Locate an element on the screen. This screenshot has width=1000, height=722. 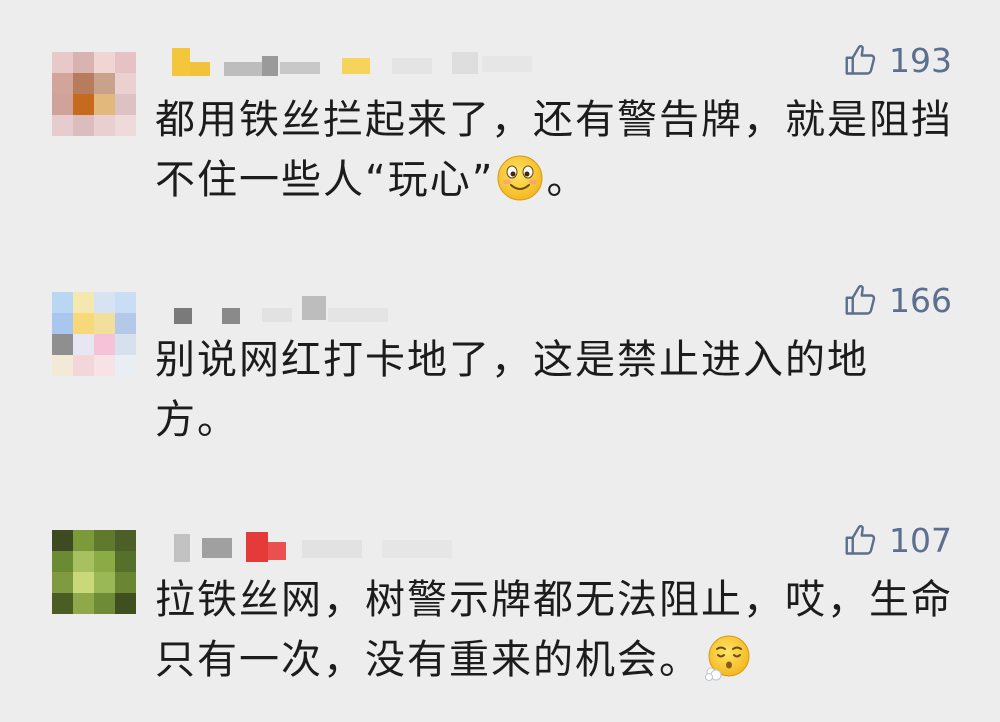
like-button: 193 is located at coordinates (897, 60).